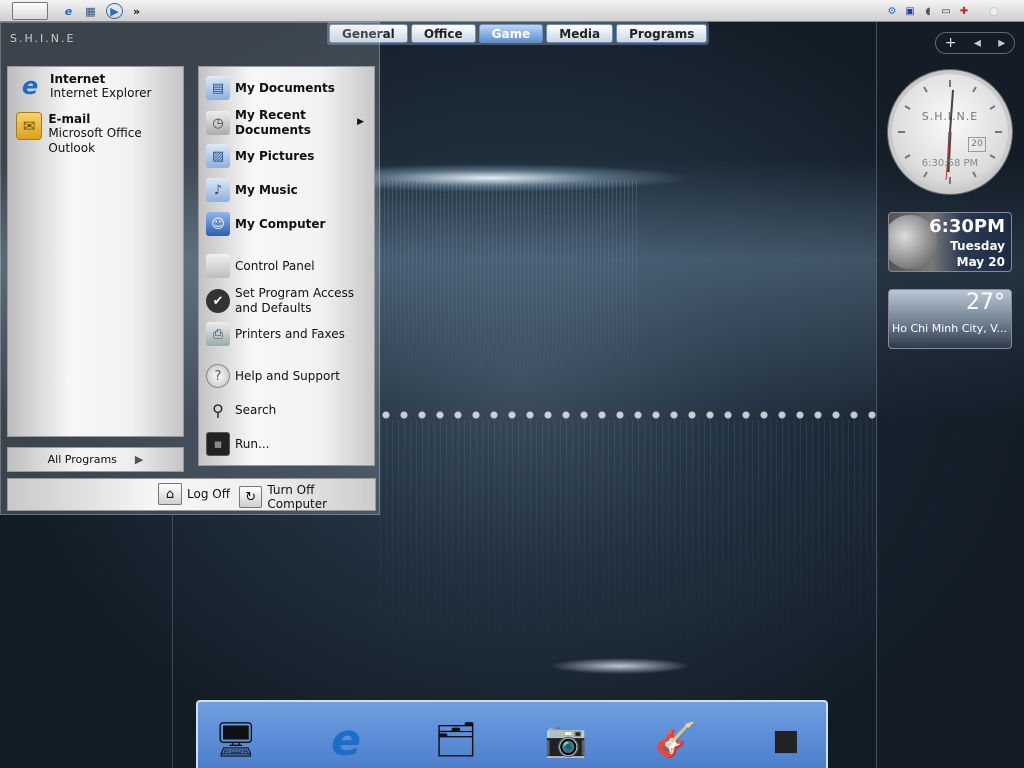 The height and width of the screenshot is (768, 1024). Describe the element at coordinates (964, 11) in the screenshot. I see `security-icon: ✚` at that location.